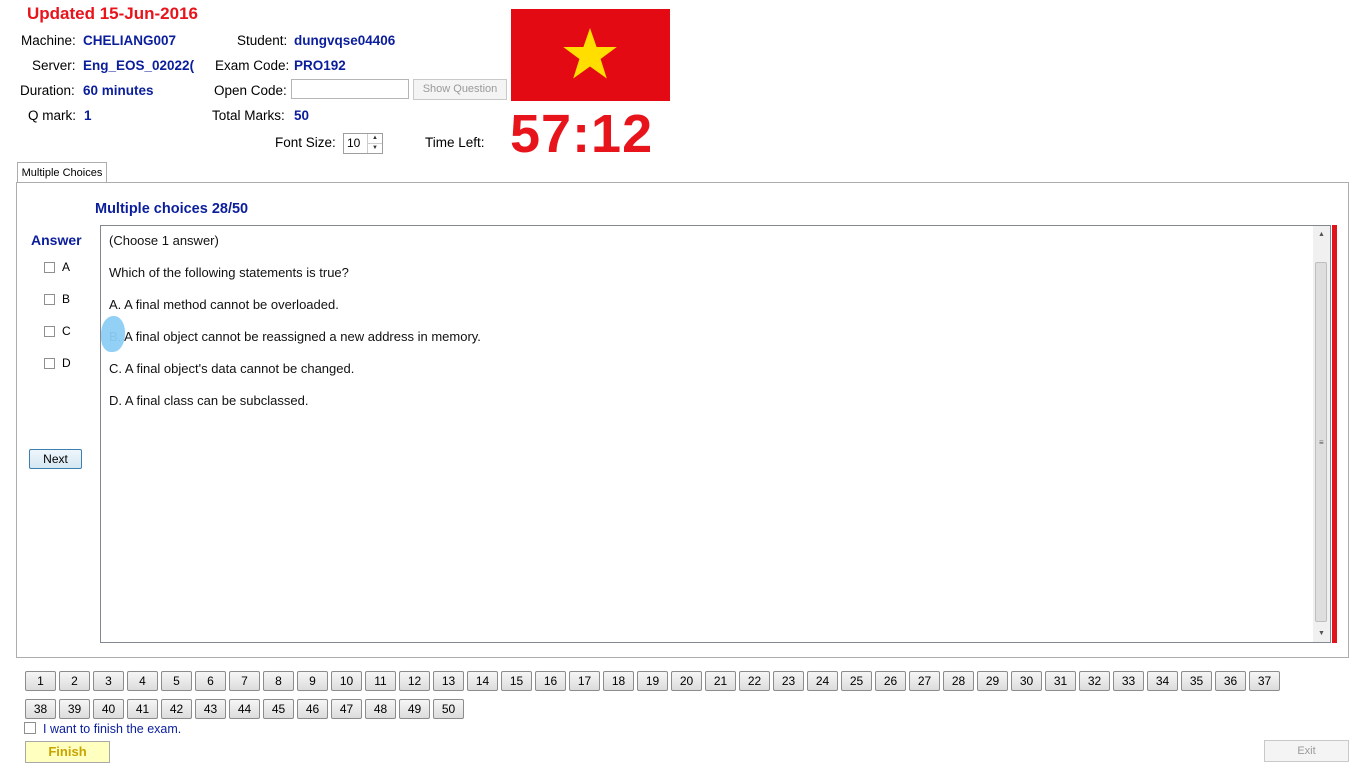 This screenshot has height=768, width=1366. What do you see at coordinates (40, 709) in the screenshot?
I see `question-nav-button: 38` at bounding box center [40, 709].